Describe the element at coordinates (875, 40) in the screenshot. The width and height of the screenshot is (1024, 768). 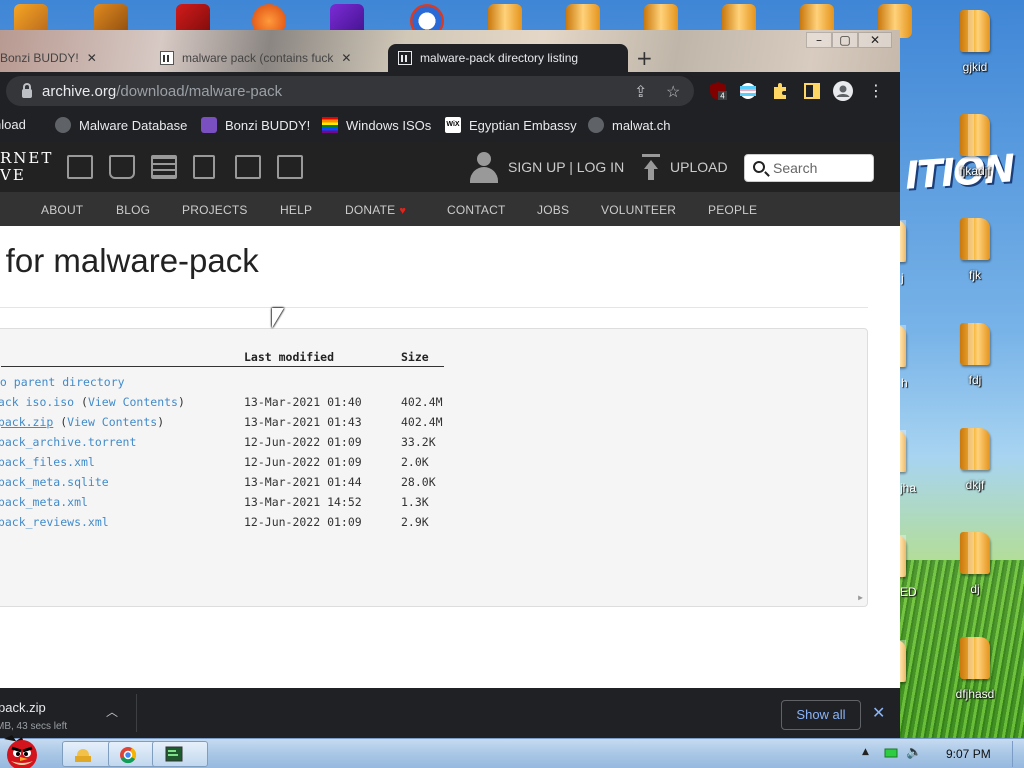
I see `window-close-icon: ✕` at that location.